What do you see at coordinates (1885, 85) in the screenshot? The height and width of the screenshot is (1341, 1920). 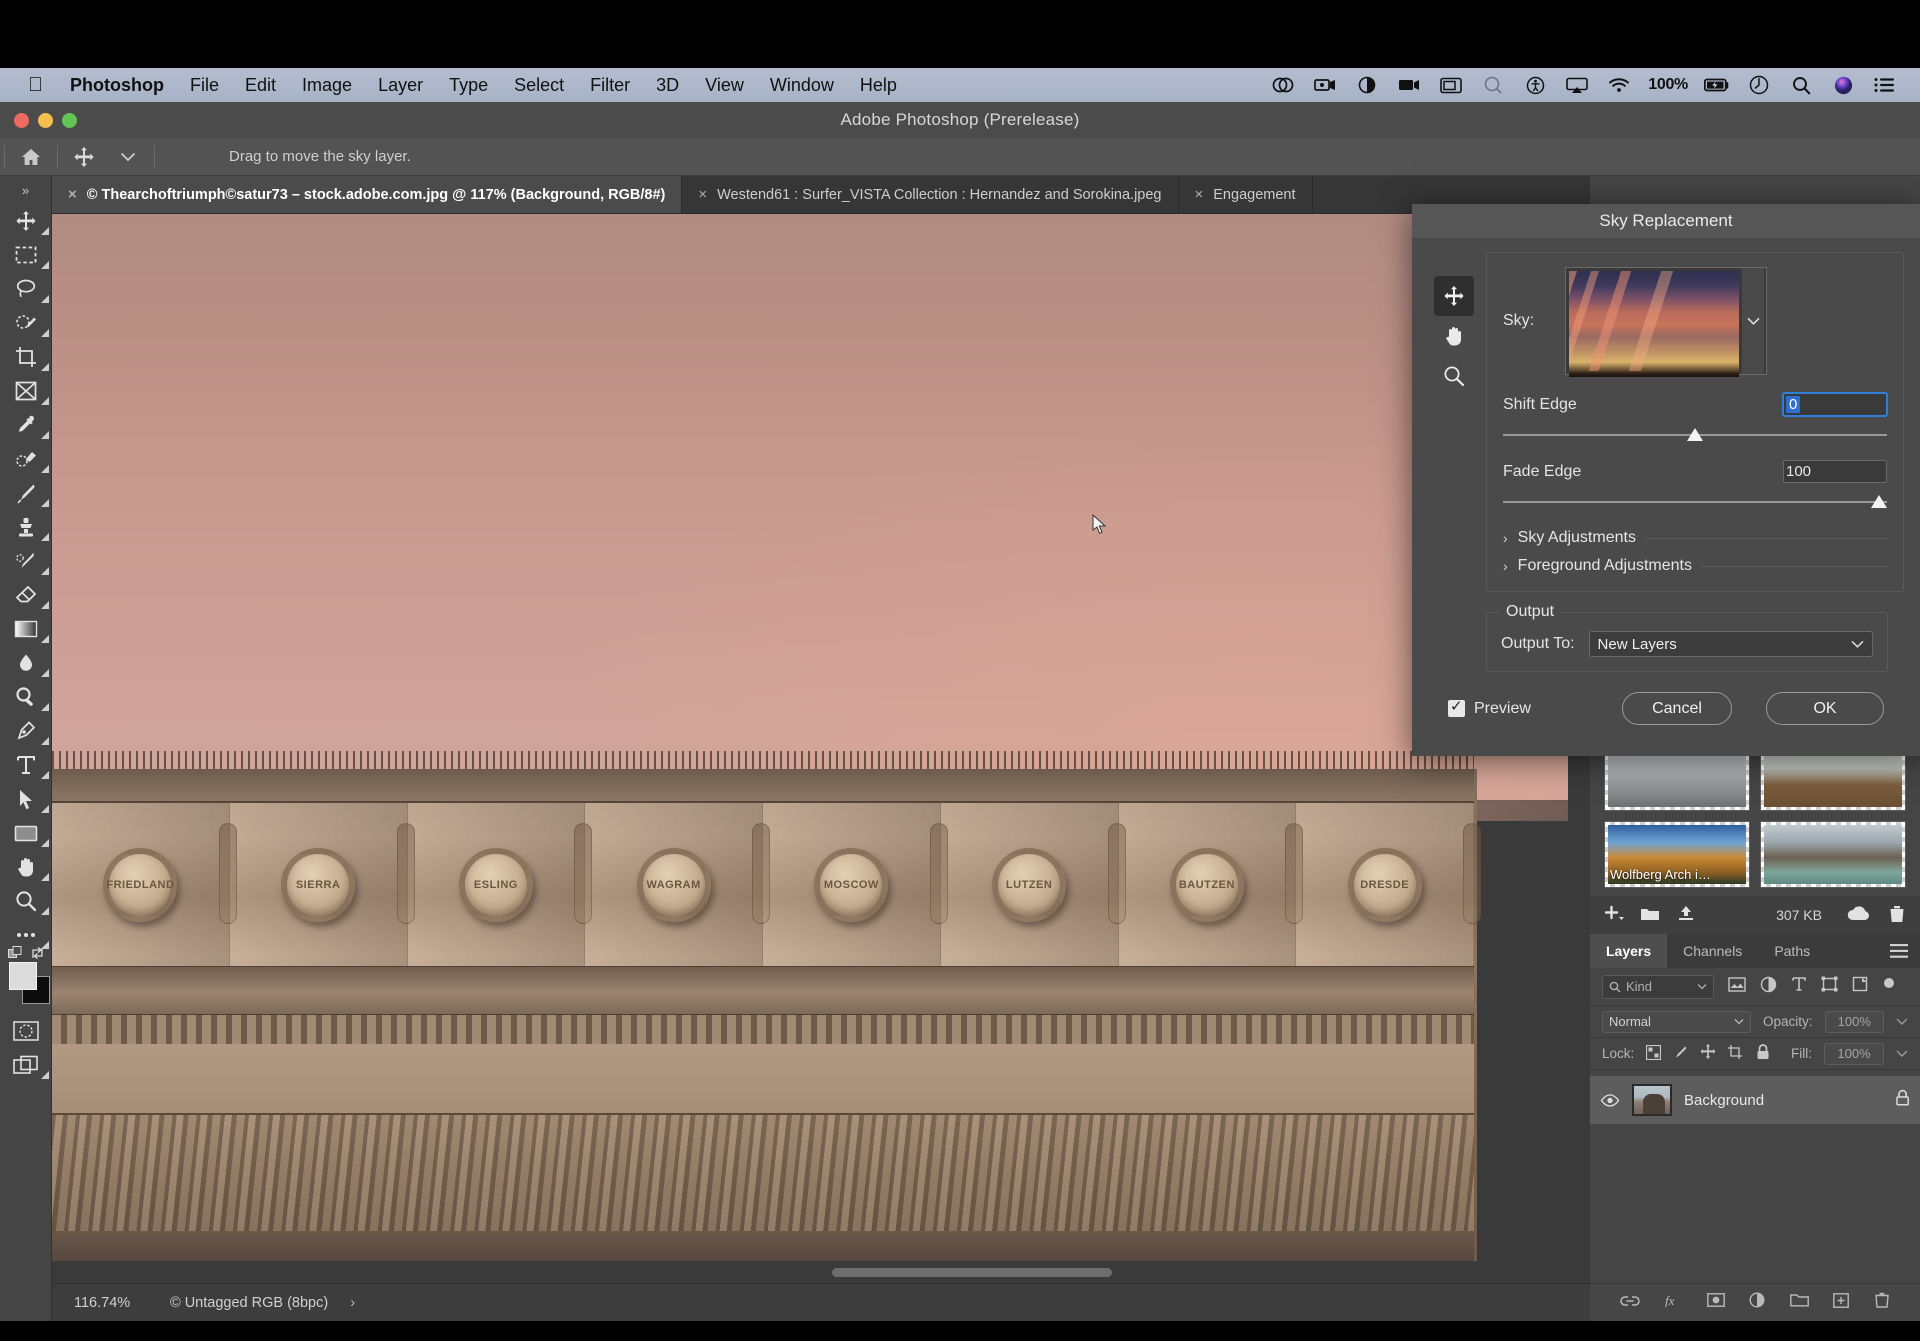 I see `control-center-icon` at bounding box center [1885, 85].